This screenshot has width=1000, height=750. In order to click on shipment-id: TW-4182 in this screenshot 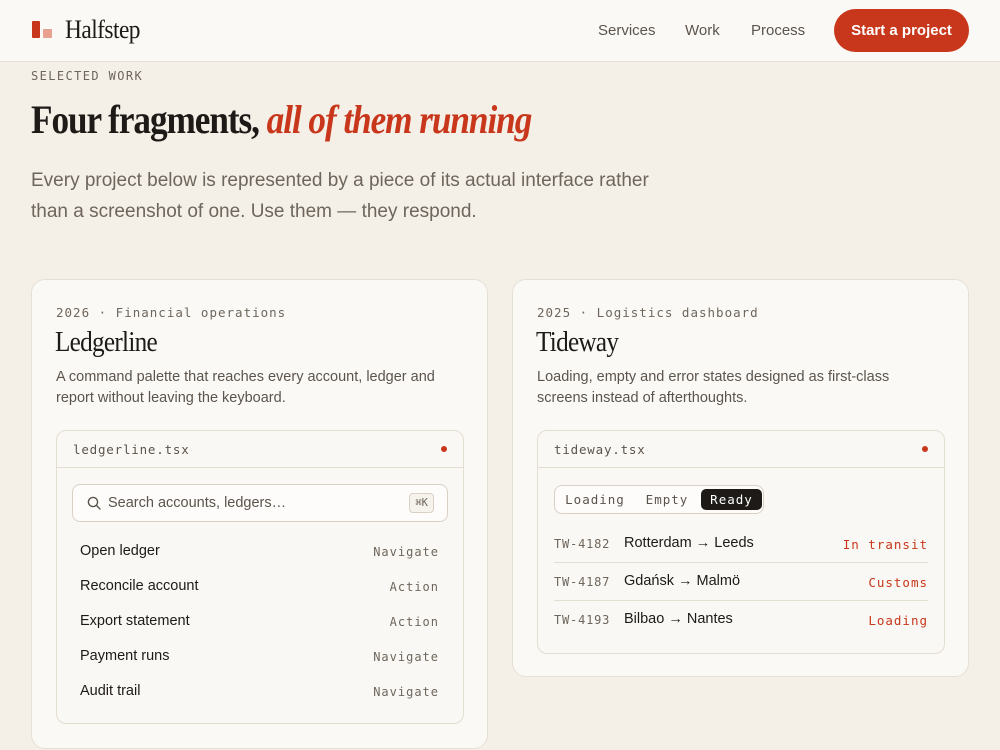, I will do `click(582, 544)`.